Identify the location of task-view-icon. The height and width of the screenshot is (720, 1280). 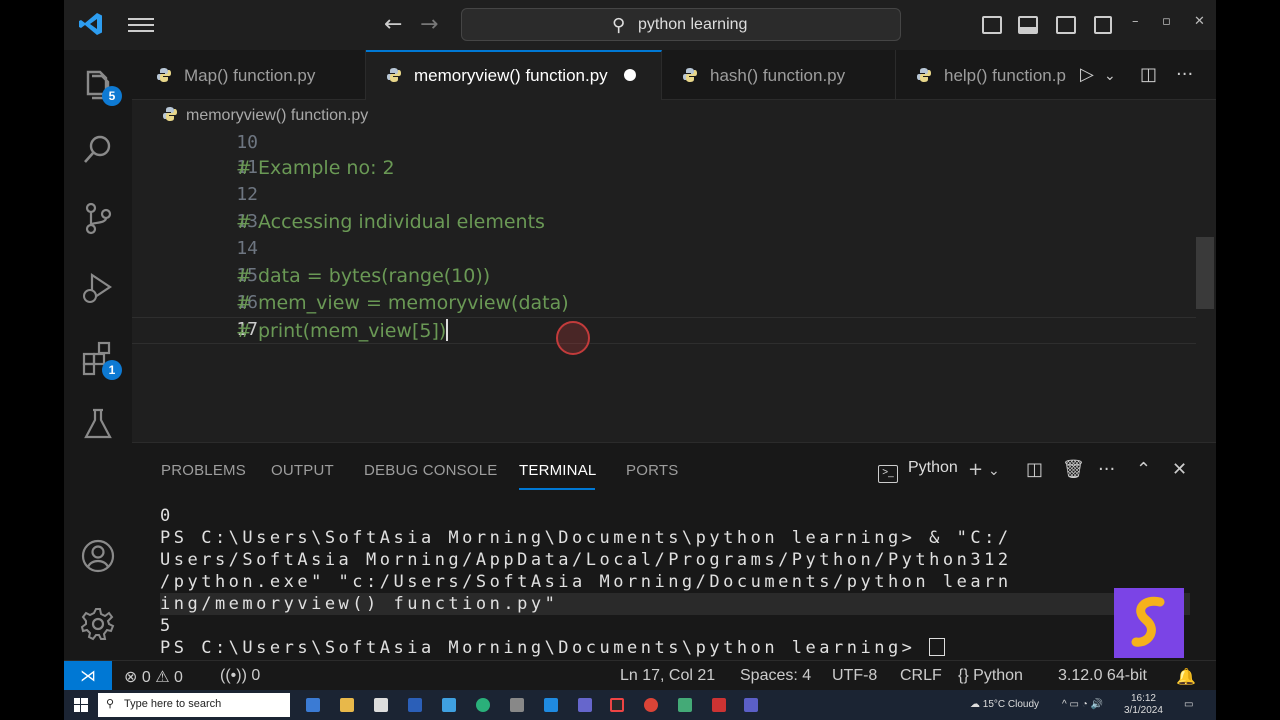
(313, 705).